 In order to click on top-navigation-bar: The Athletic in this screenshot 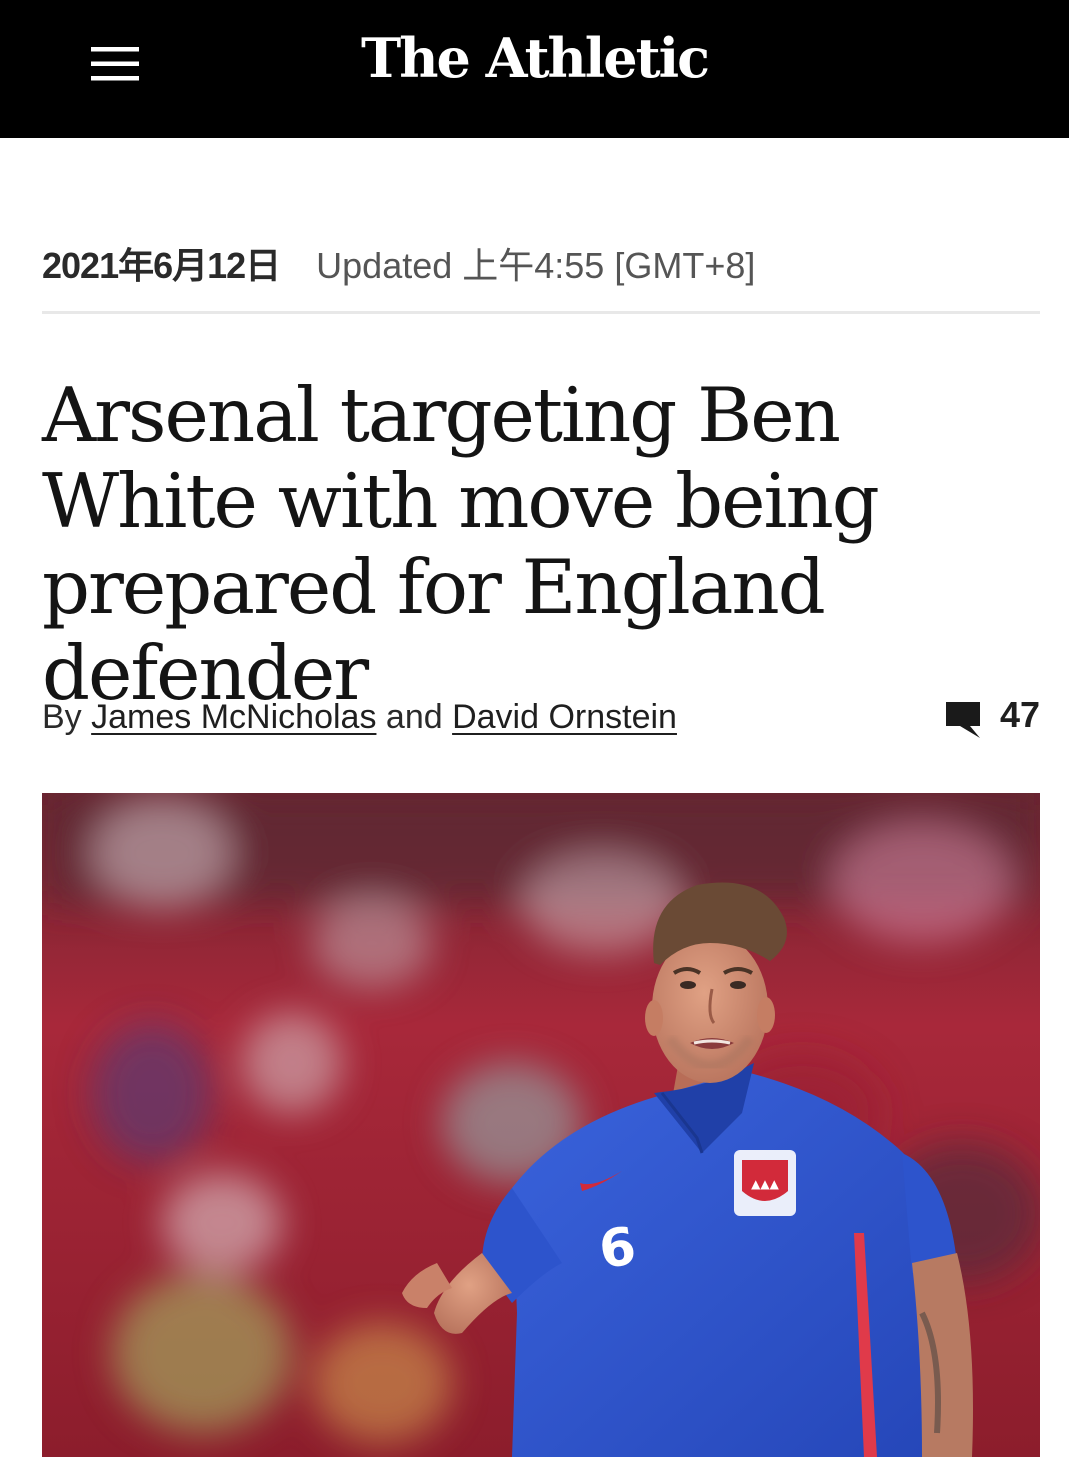, I will do `click(534, 69)`.